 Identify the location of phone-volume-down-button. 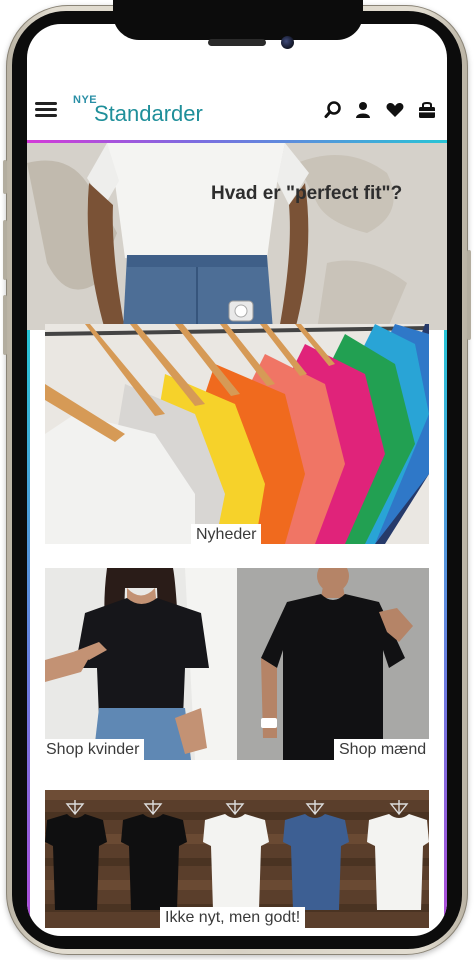
(5, 325).